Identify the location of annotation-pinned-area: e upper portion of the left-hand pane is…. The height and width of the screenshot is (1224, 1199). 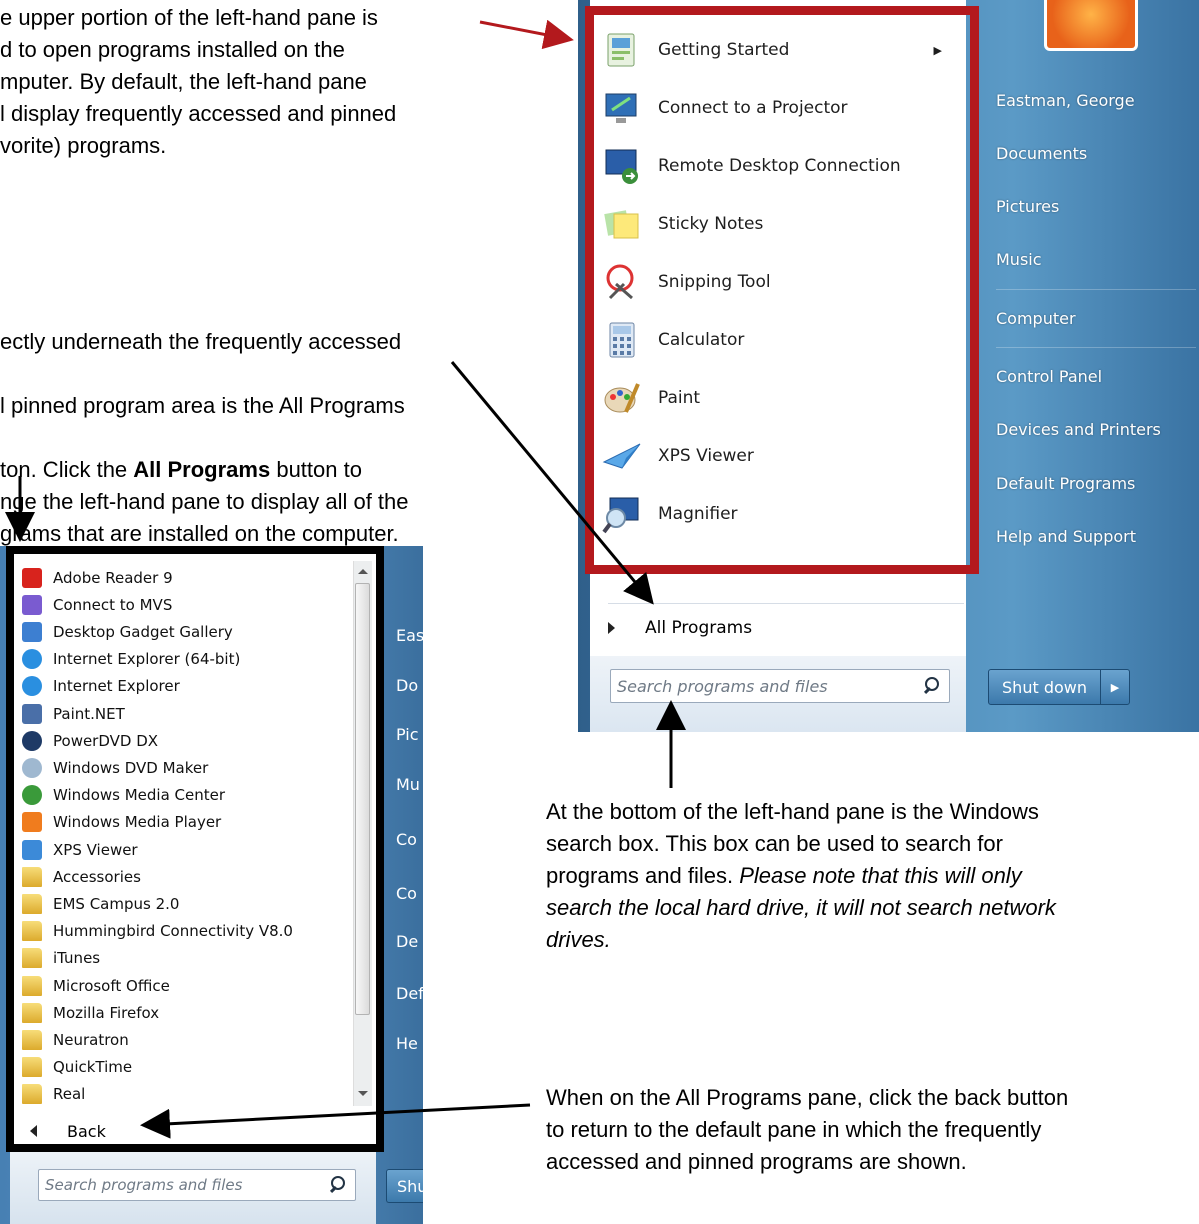
(198, 81).